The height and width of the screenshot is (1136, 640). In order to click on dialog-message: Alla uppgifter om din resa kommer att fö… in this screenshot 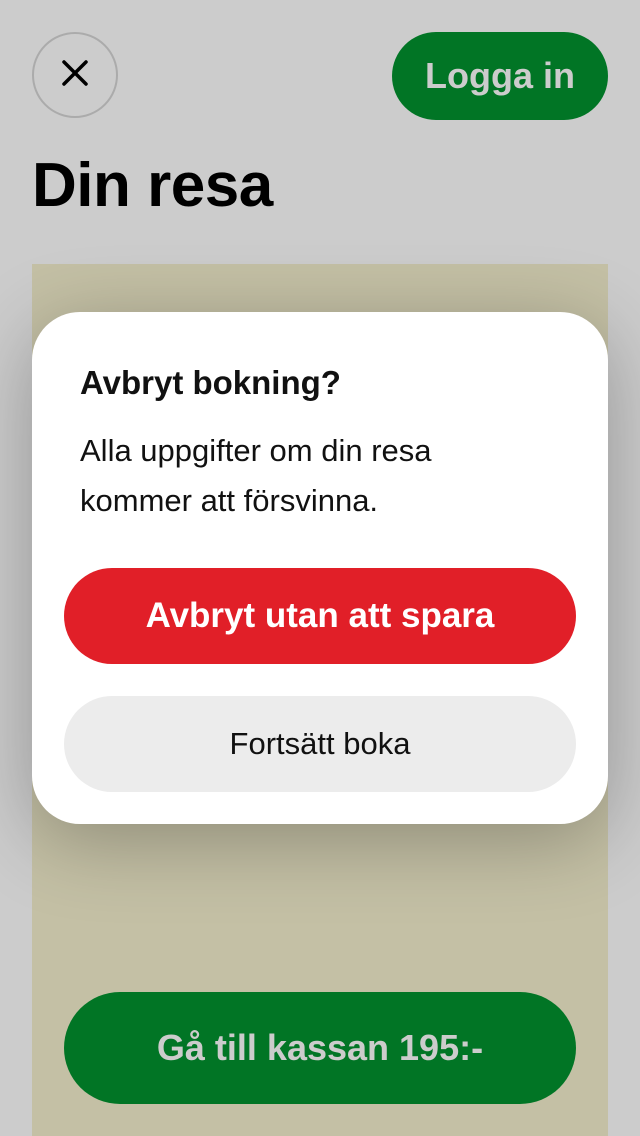, I will do `click(256, 475)`.